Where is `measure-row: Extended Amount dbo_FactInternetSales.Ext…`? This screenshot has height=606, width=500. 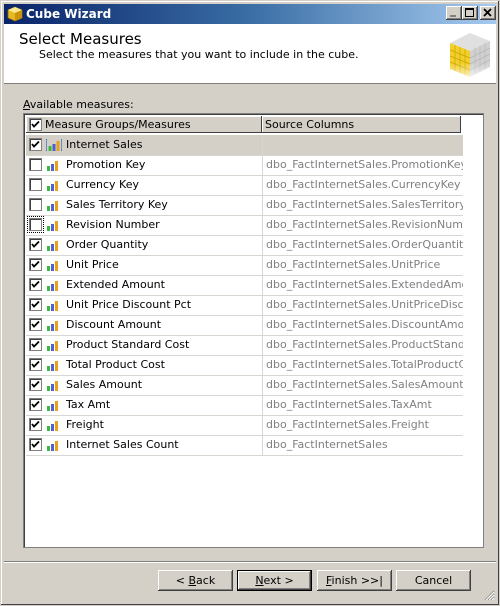
measure-row: Extended Amount dbo_FactInternetSales.Ext… is located at coordinates (244, 285).